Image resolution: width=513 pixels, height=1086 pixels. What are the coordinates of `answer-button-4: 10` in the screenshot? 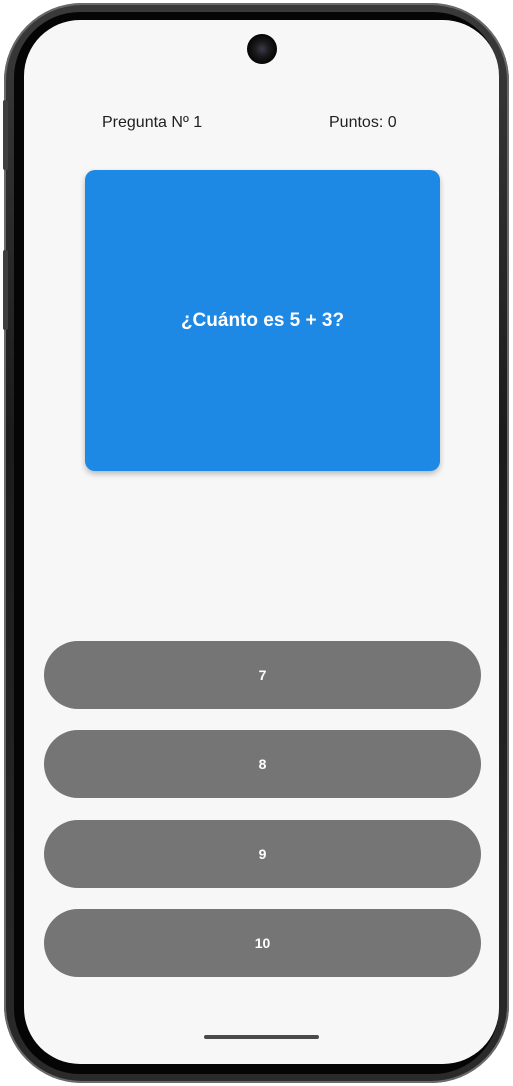 It's located at (262, 943).